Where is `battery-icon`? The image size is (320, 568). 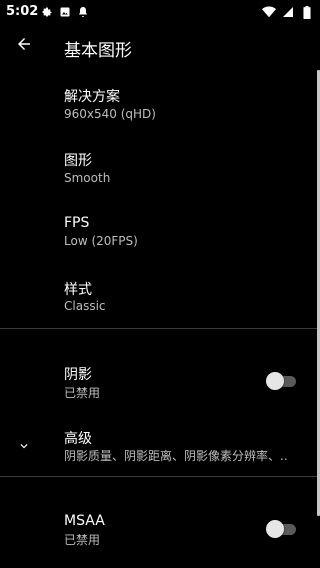 battery-icon is located at coordinates (307, 12).